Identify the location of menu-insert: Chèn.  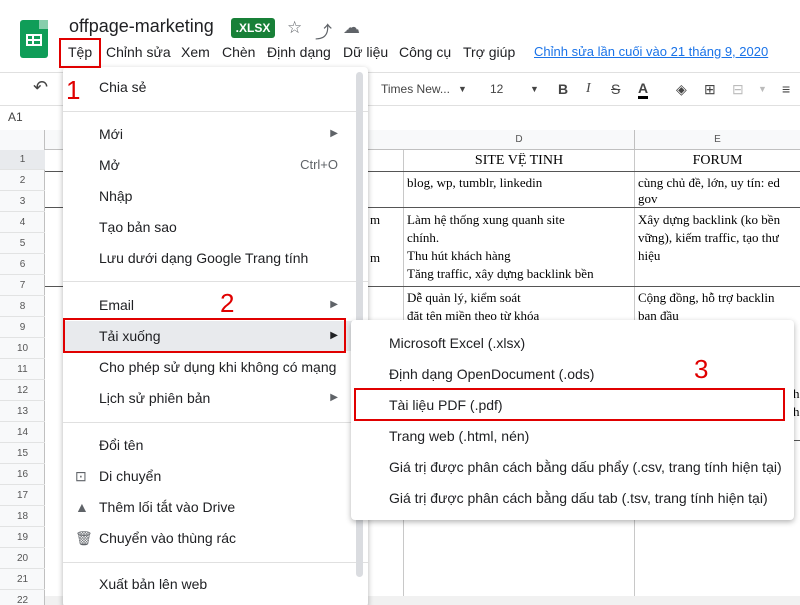
(238, 52).